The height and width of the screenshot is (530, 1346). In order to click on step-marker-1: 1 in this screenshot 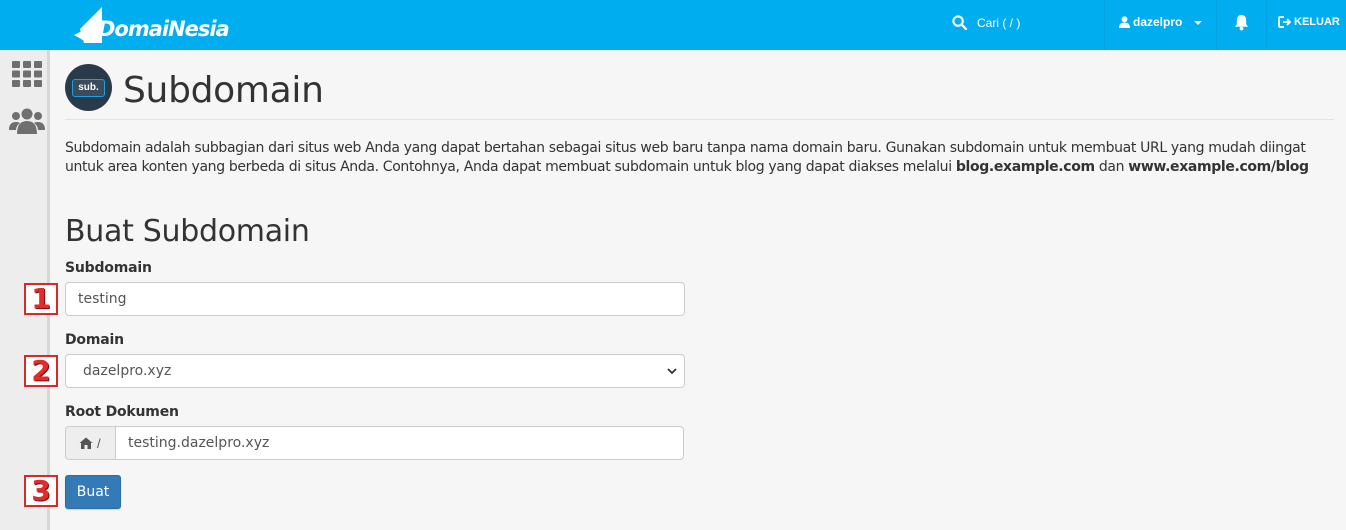, I will do `click(41, 299)`.